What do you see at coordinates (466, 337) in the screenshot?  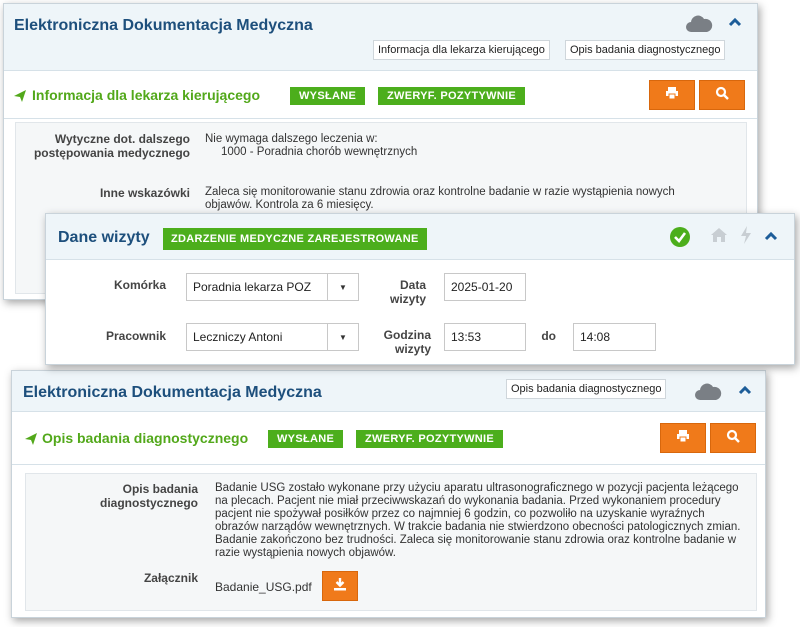 I see `visit-time-from-value: 13:53` at bounding box center [466, 337].